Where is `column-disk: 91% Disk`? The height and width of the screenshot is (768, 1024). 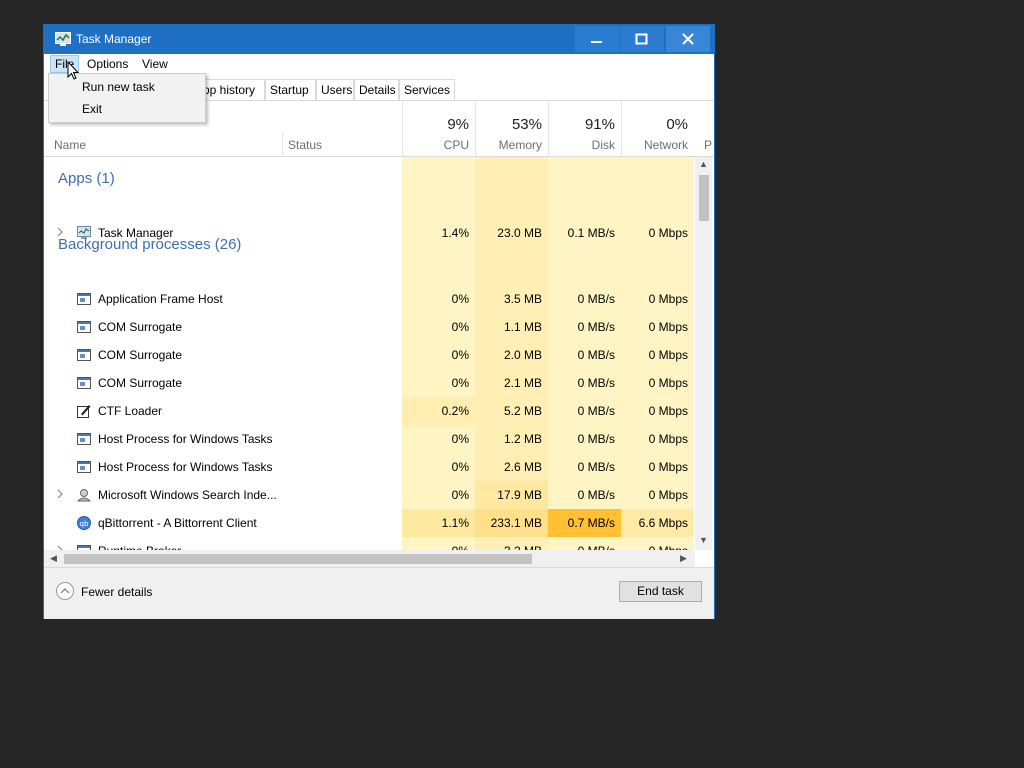
column-disk: 91% Disk is located at coordinates (584, 128).